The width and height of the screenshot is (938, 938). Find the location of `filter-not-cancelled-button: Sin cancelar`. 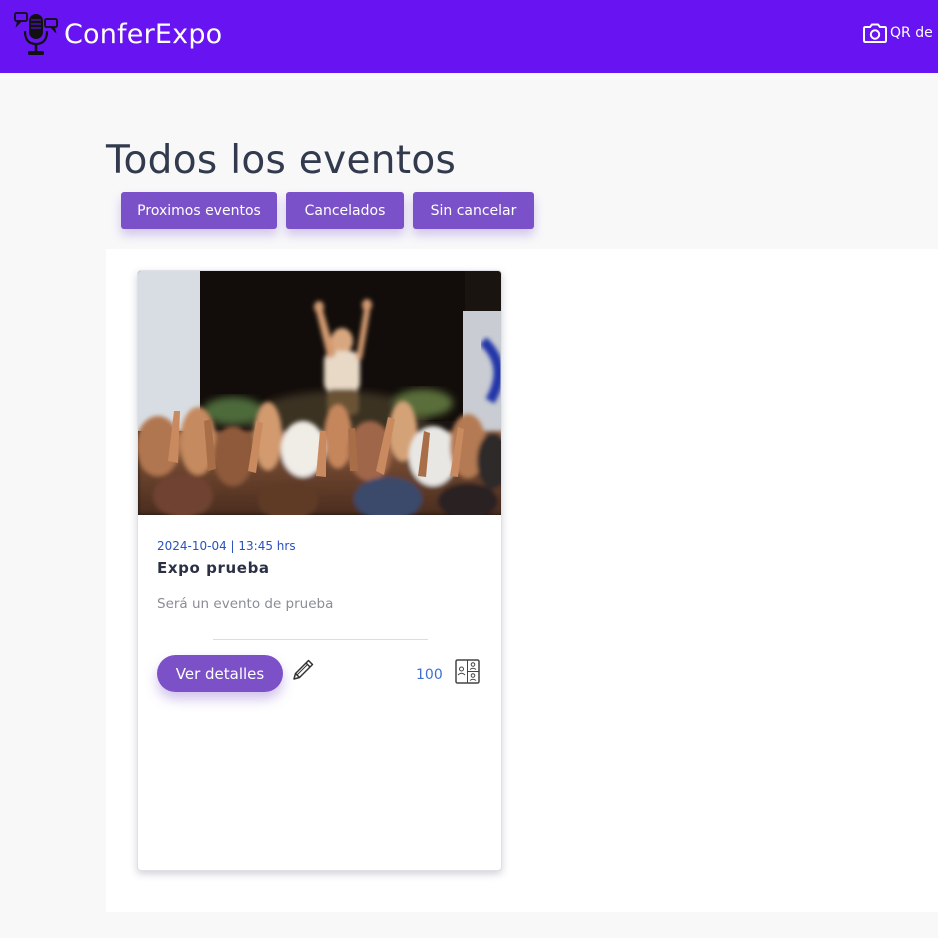

filter-not-cancelled-button: Sin cancelar is located at coordinates (473, 210).